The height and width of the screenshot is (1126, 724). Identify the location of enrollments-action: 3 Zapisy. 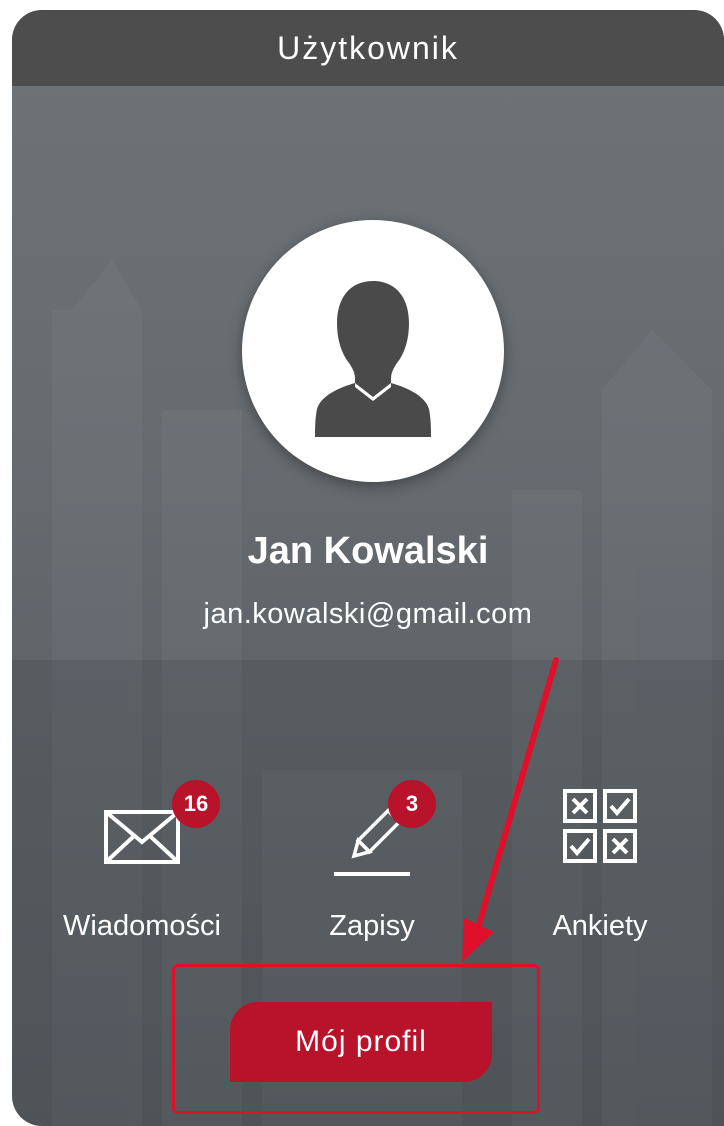
(372, 865).